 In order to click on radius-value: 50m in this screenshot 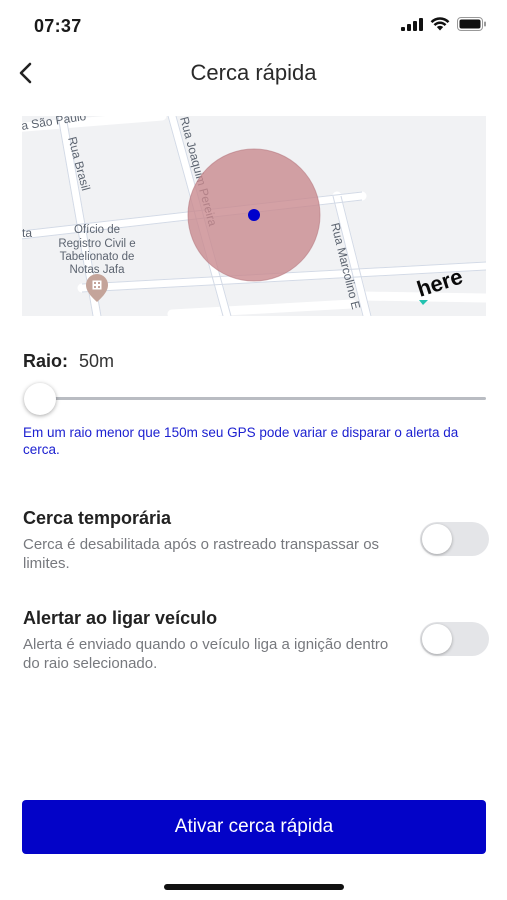, I will do `click(97, 361)`.